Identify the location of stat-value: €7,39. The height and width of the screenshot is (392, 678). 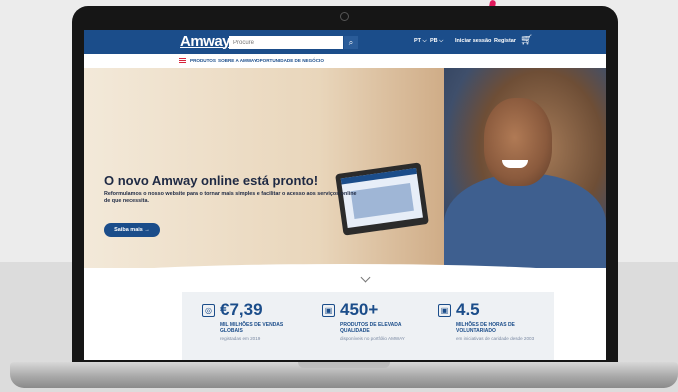
(241, 309).